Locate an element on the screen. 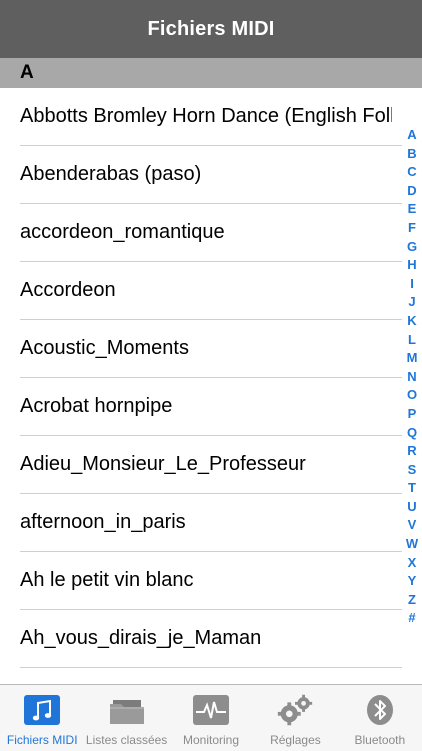 The height and width of the screenshot is (751, 422). tab-label: Bluetooth is located at coordinates (380, 740).